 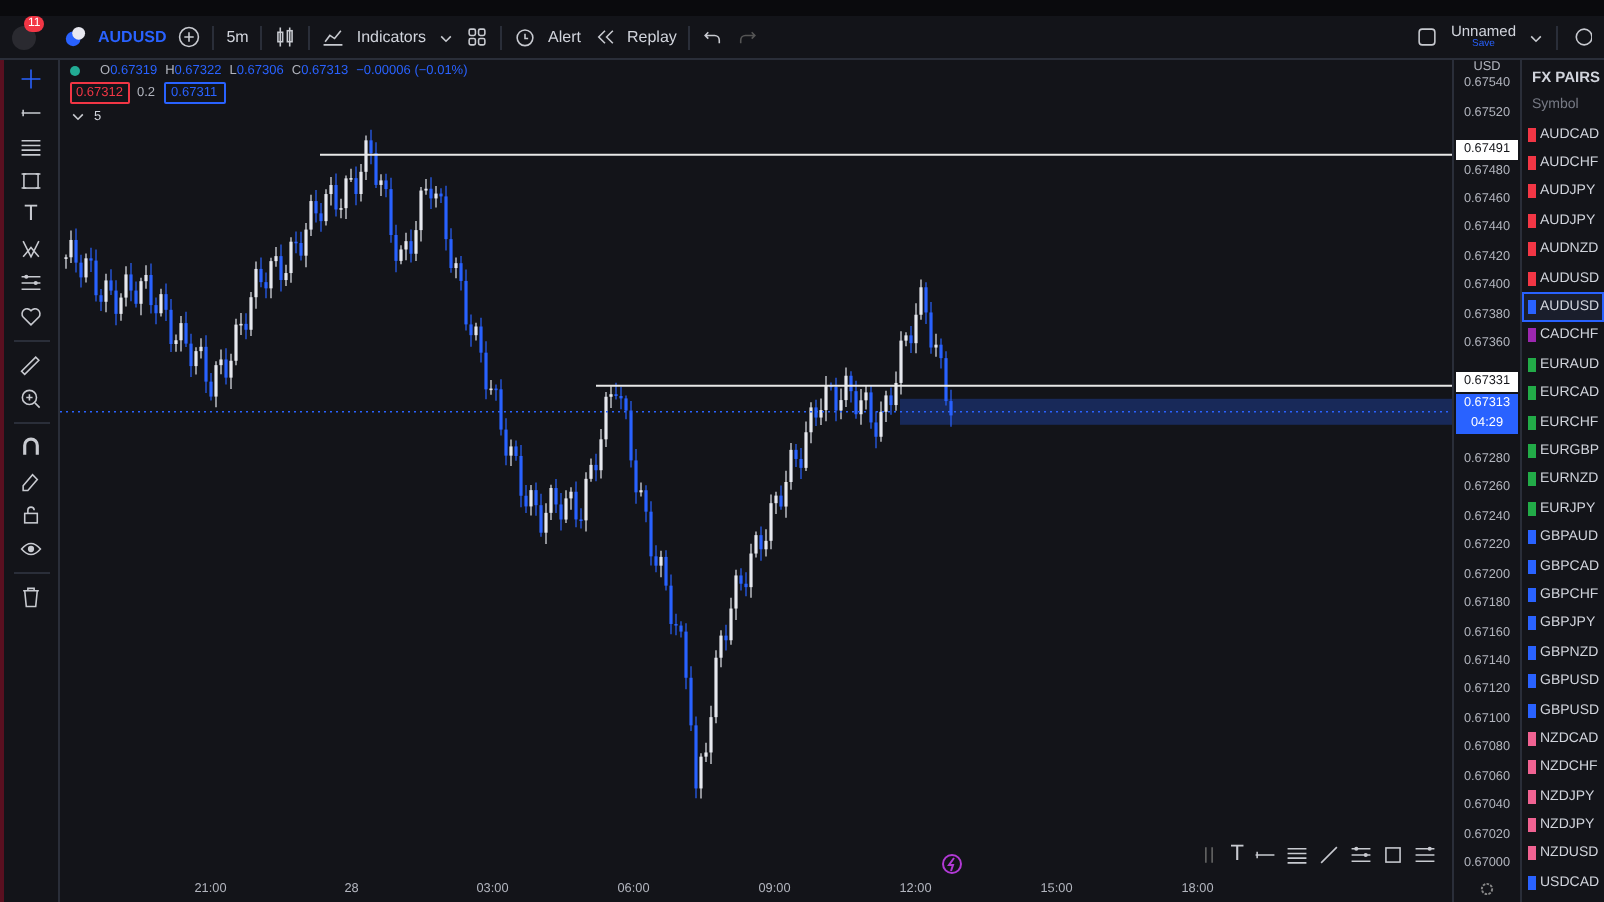 I want to click on alert-button: Alert, so click(x=564, y=37).